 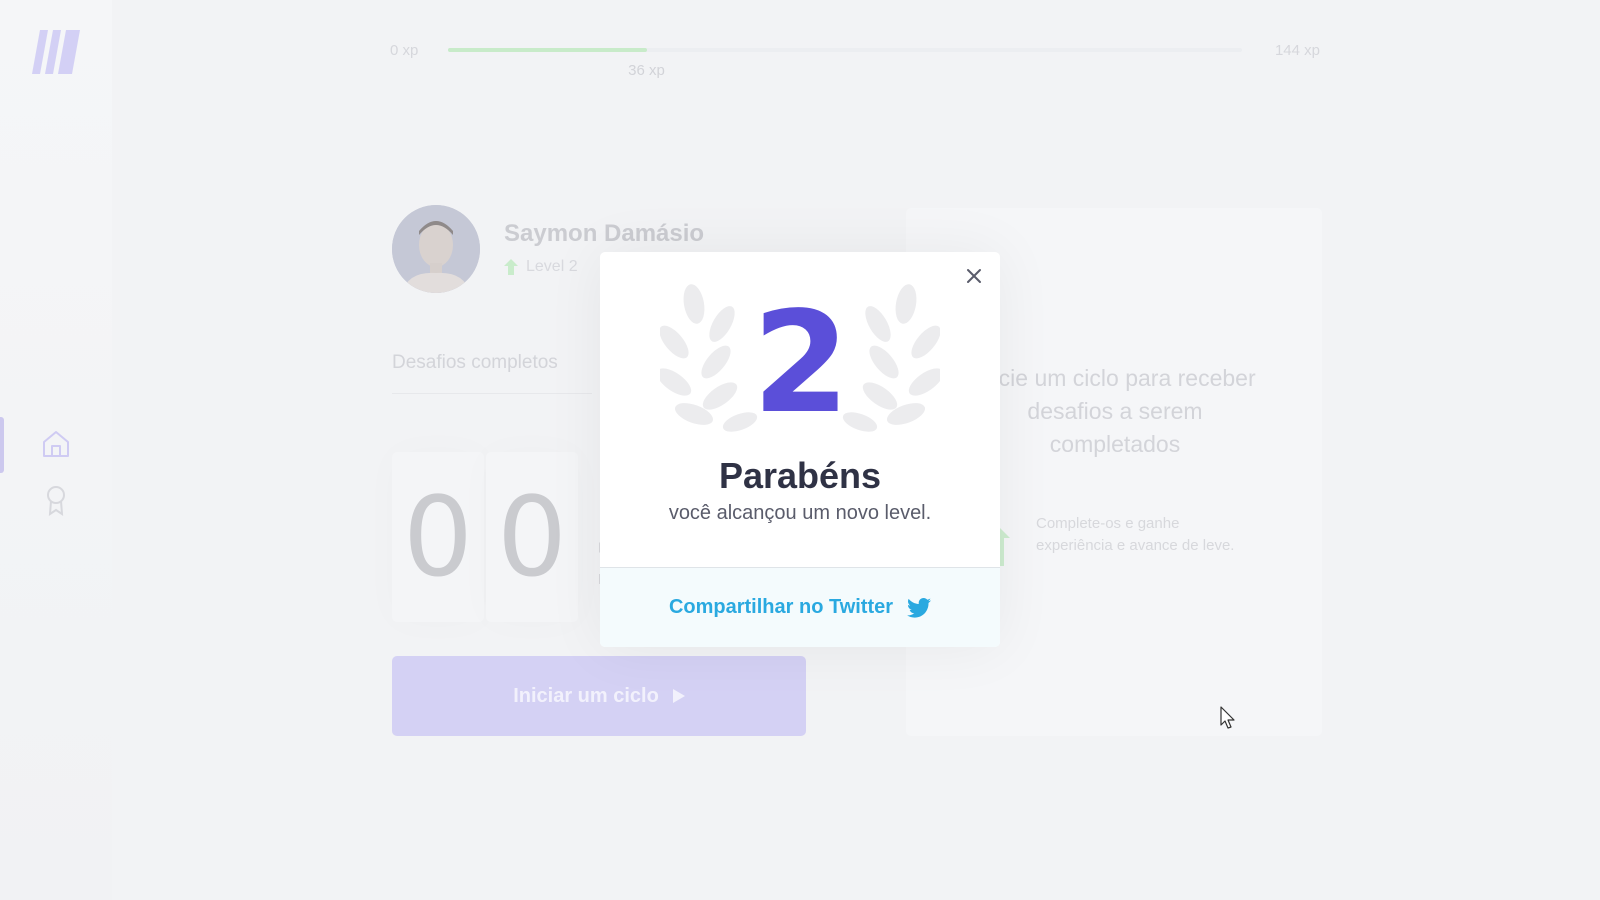 What do you see at coordinates (56, 52) in the screenshot?
I see `app-logo` at bounding box center [56, 52].